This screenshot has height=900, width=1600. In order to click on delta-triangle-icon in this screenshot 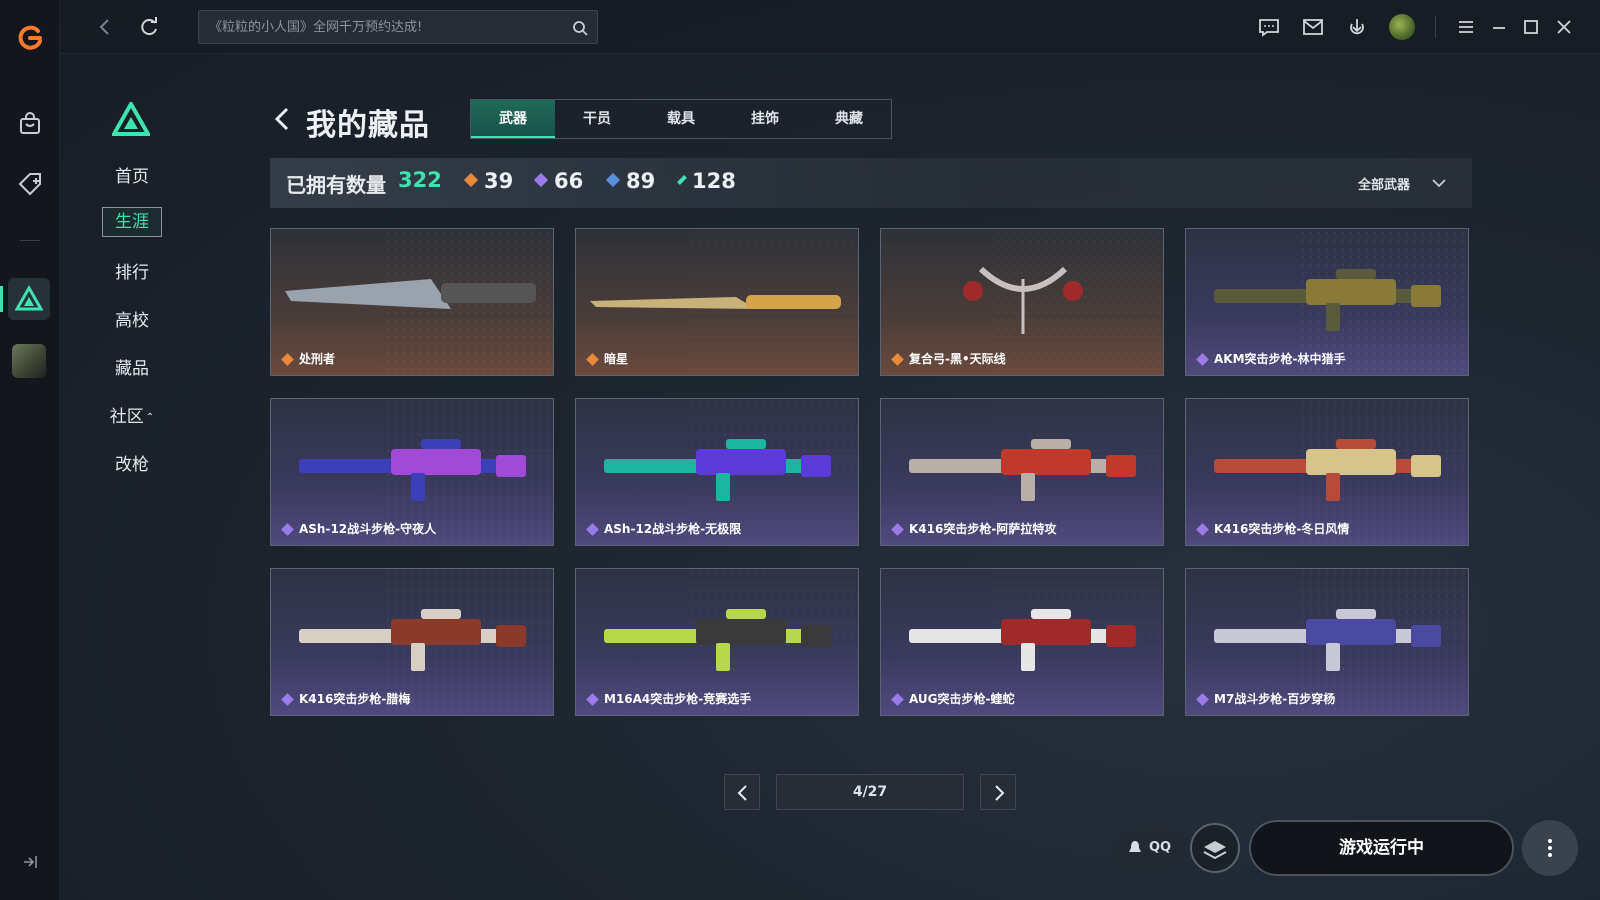, I will do `click(29, 298)`.